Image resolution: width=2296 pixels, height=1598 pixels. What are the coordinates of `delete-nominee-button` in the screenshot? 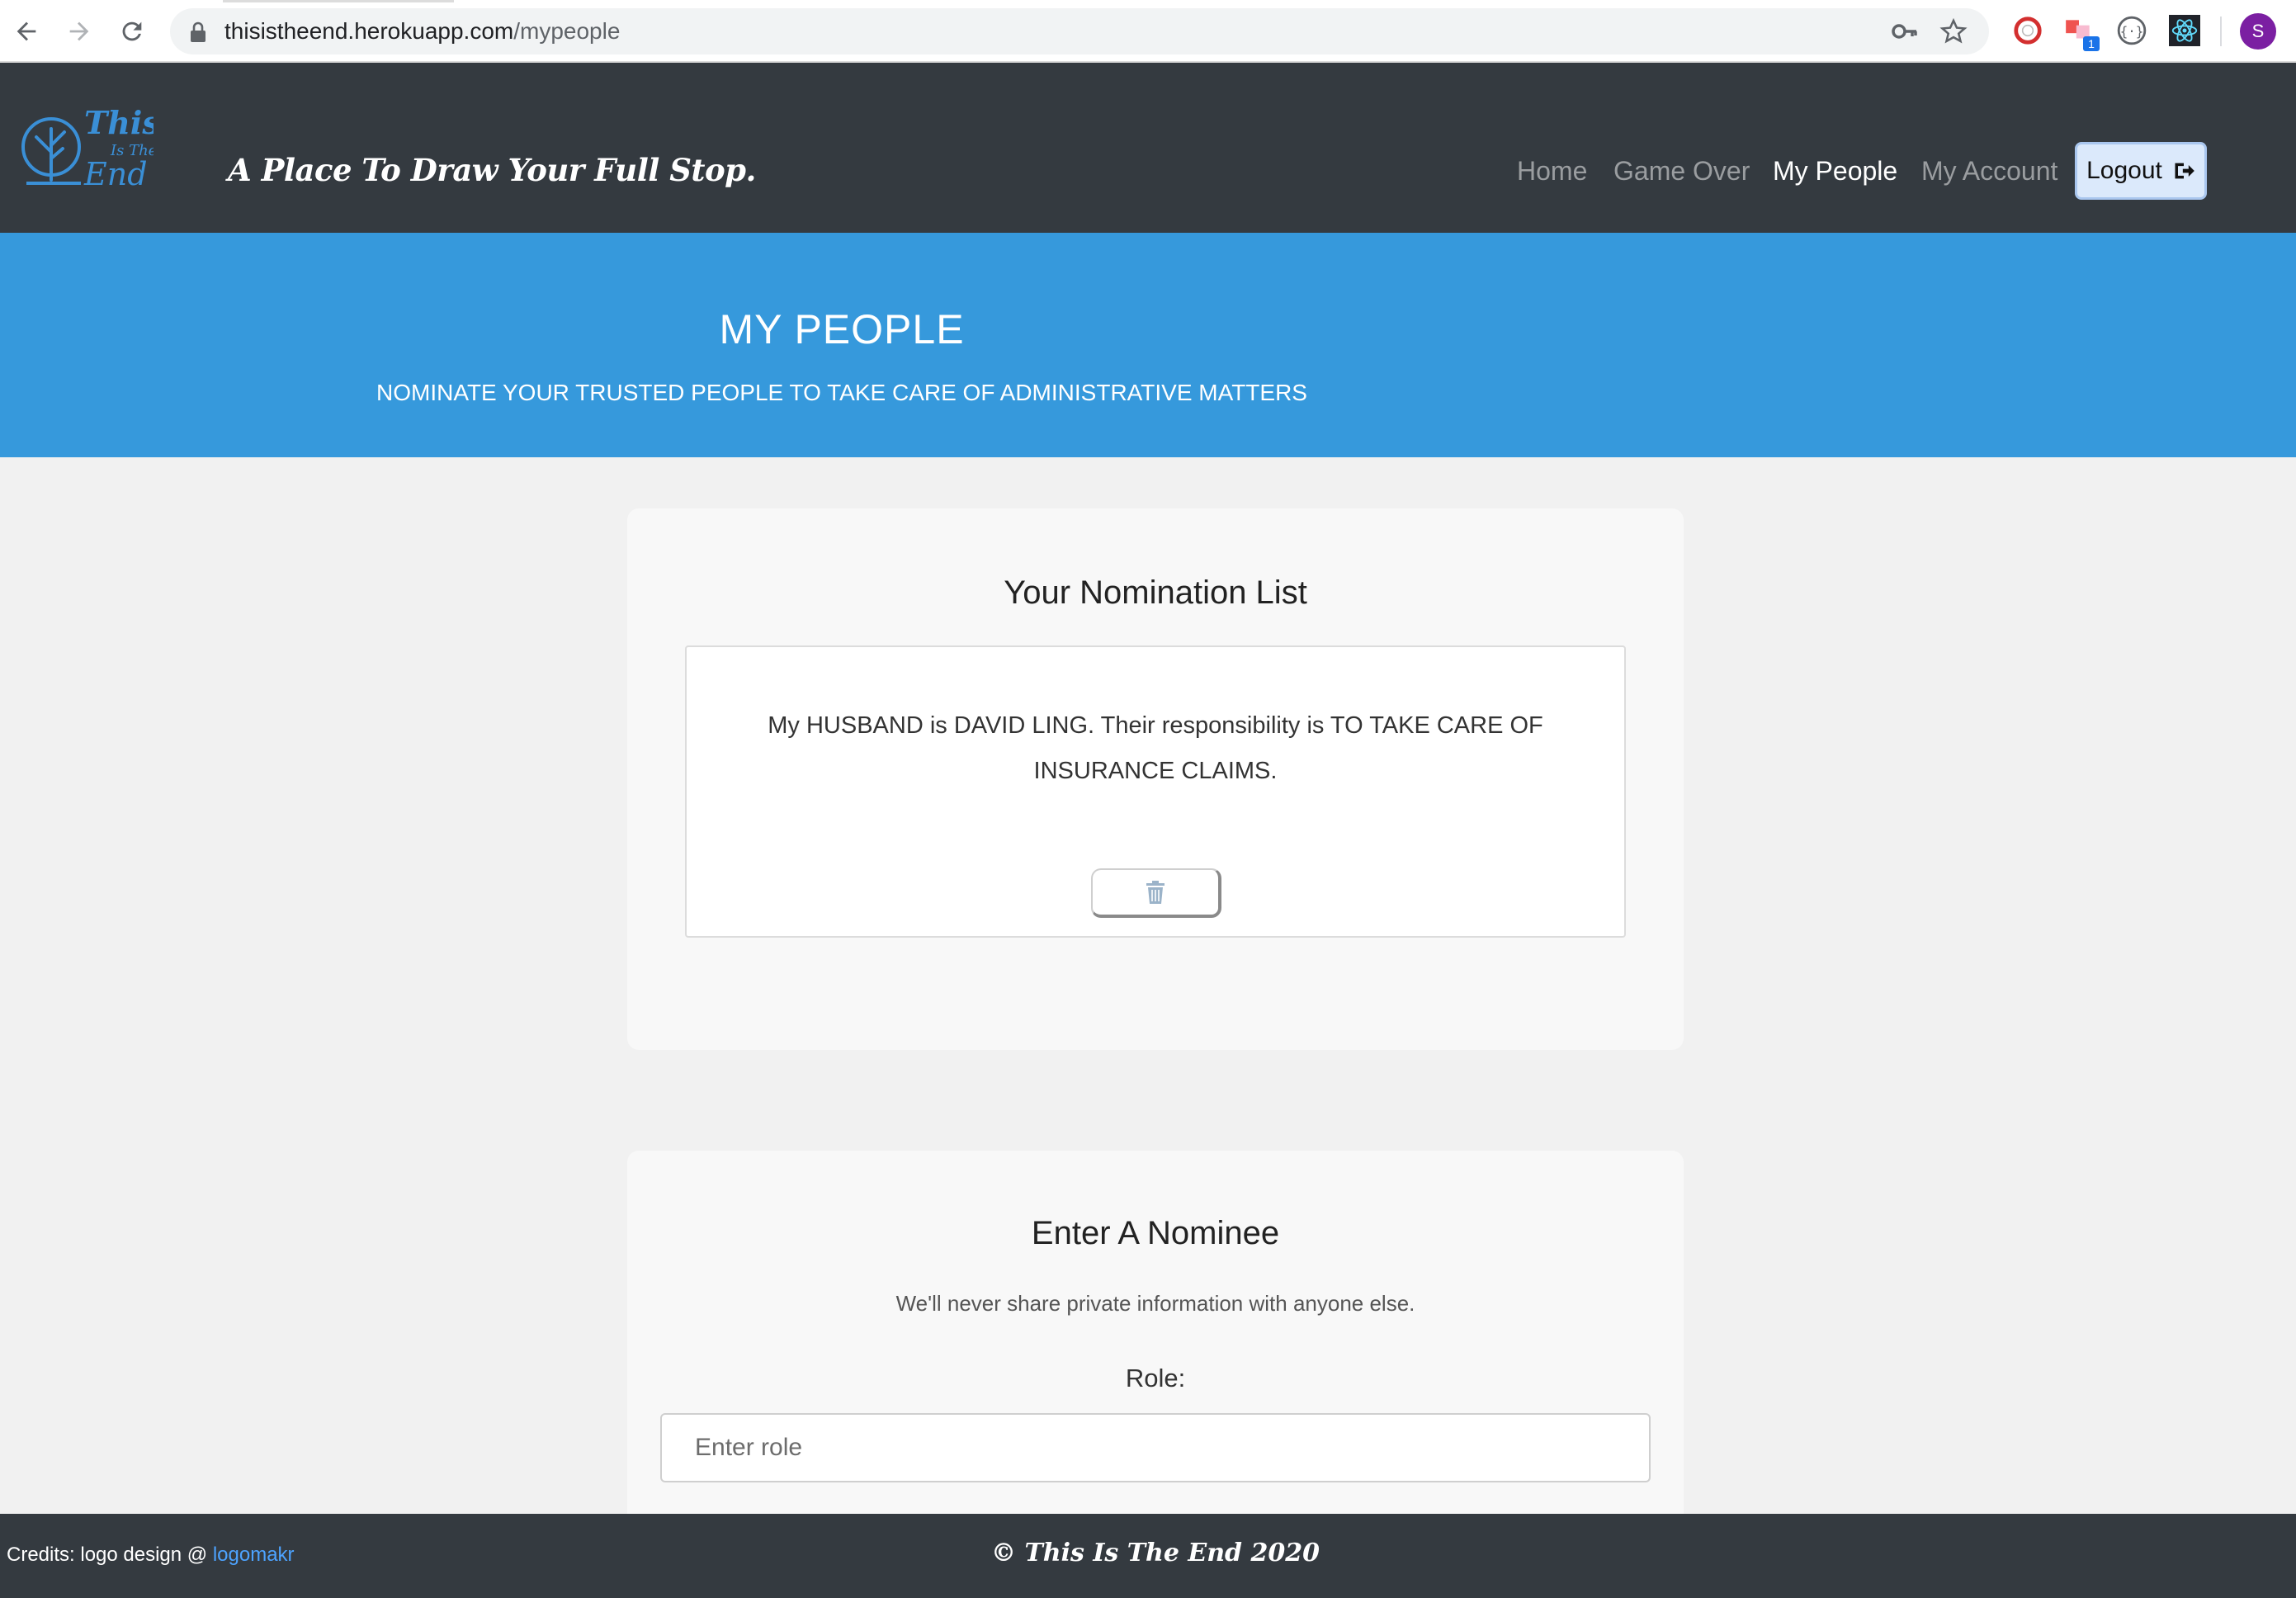 It's located at (1156, 893).